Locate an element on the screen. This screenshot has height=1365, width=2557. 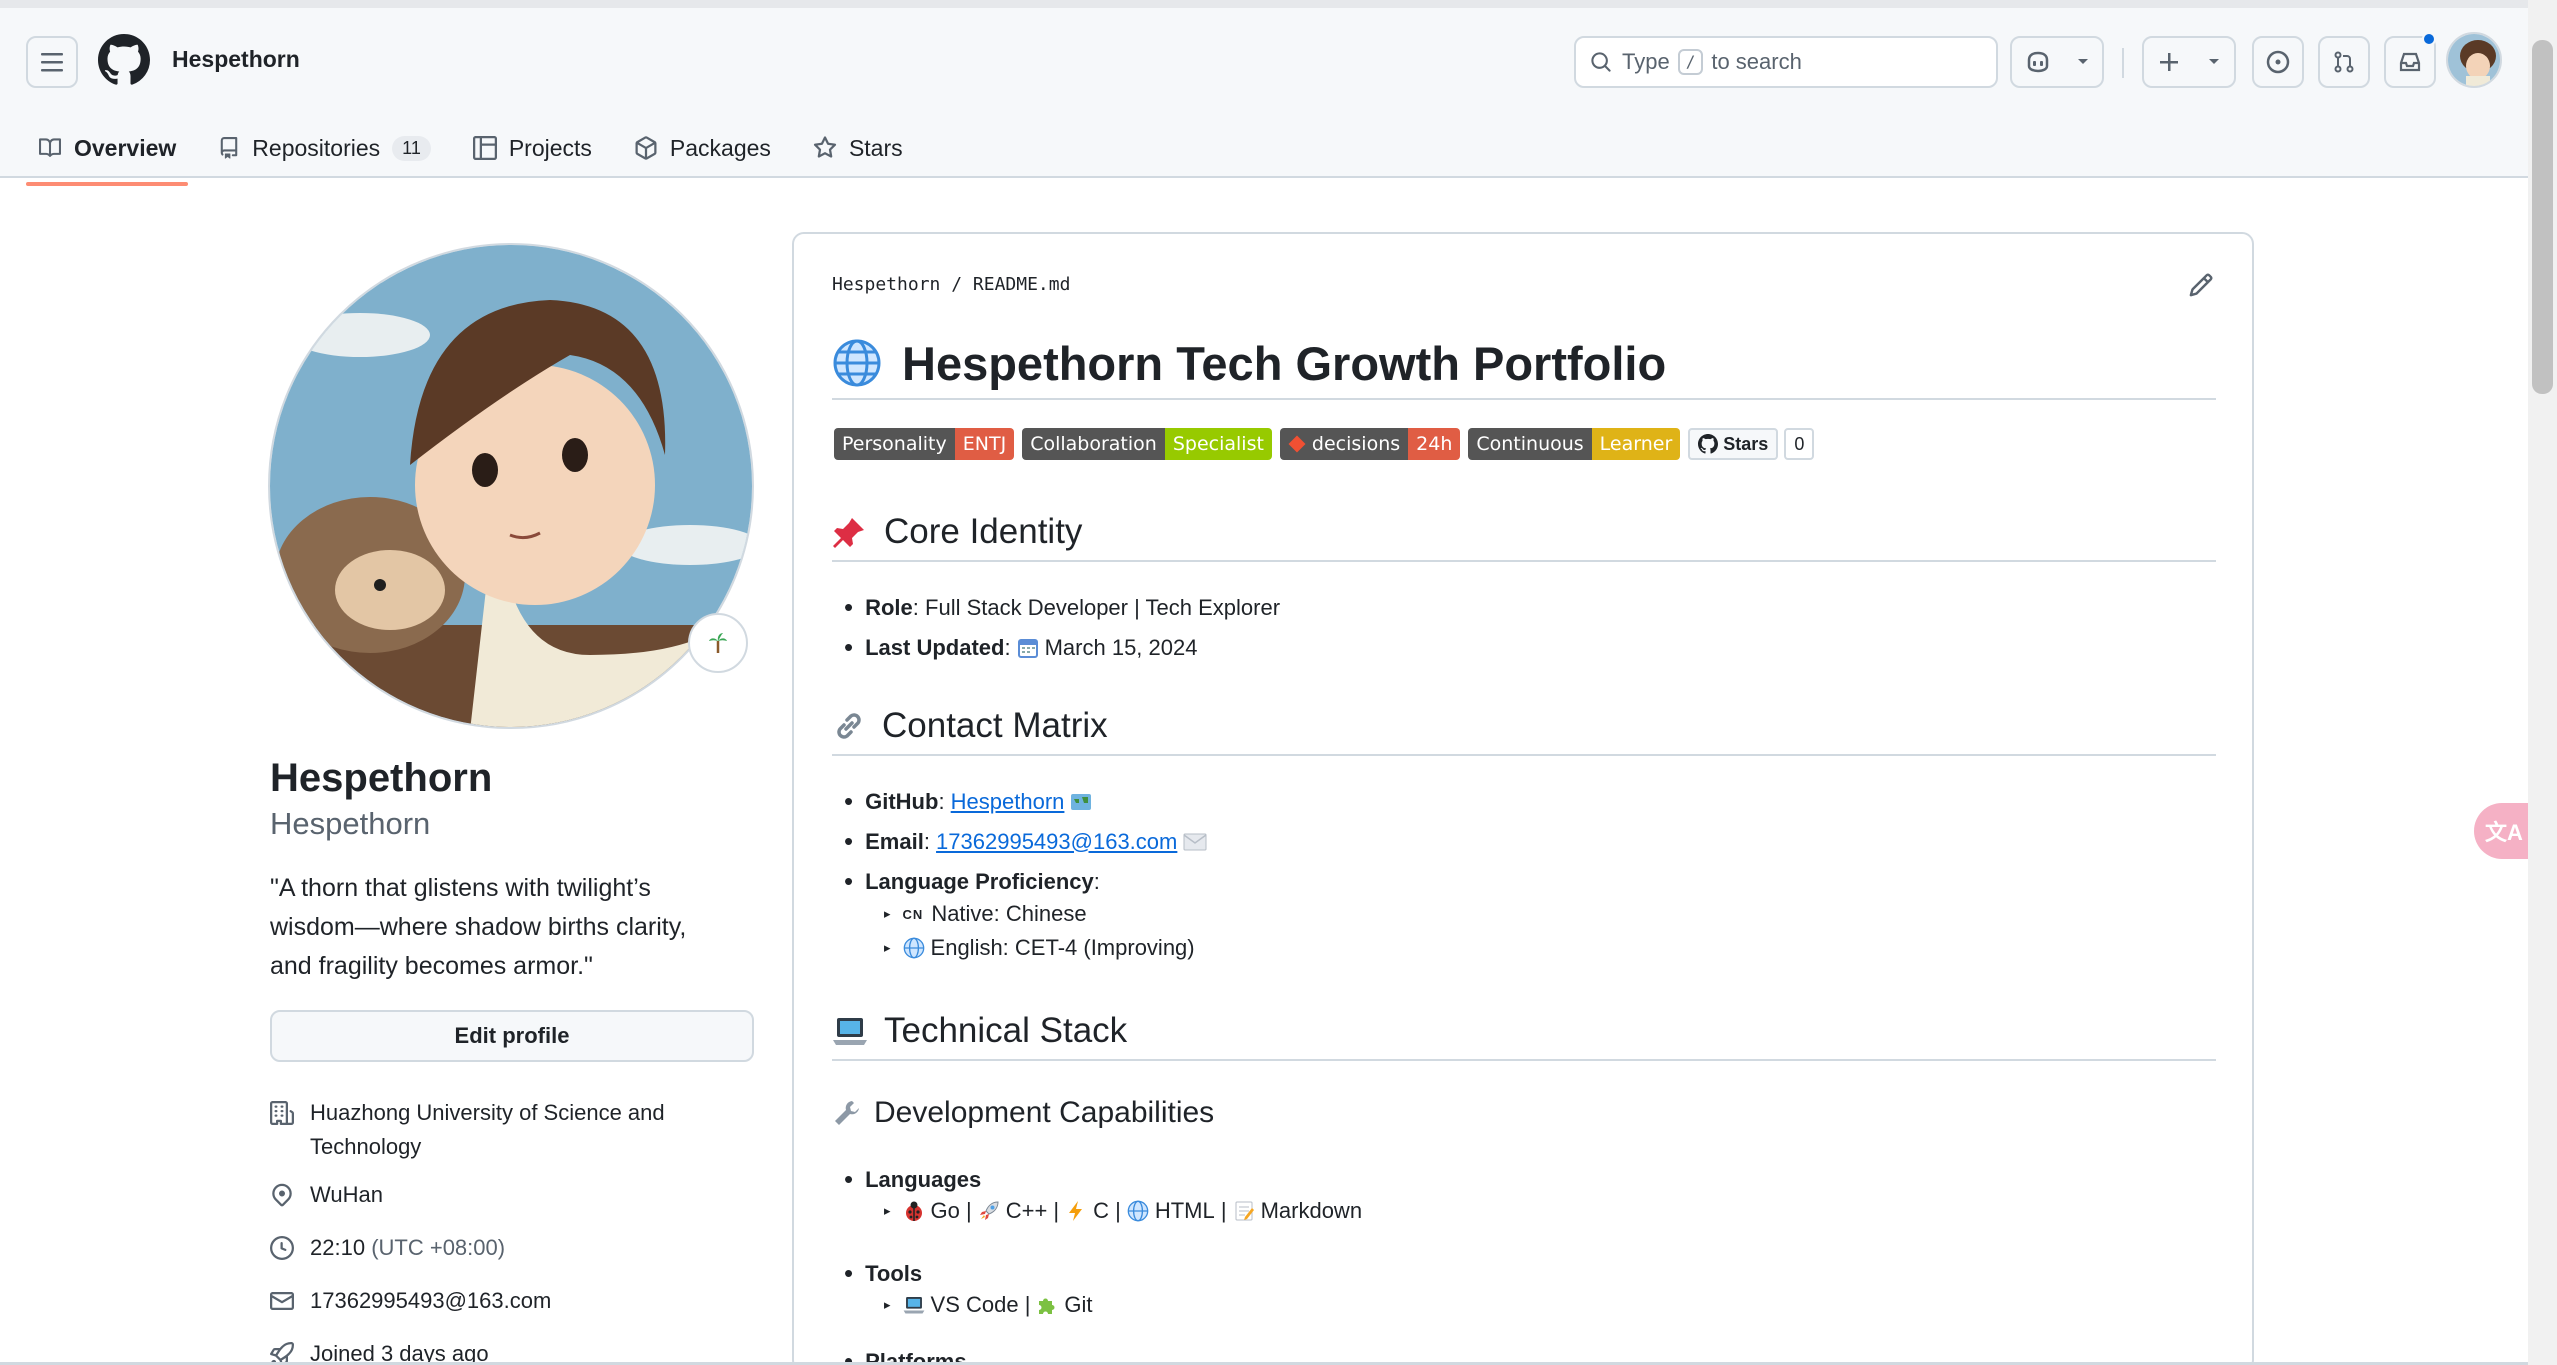
personality-badge: Personality ENTJ is located at coordinates (924, 444).